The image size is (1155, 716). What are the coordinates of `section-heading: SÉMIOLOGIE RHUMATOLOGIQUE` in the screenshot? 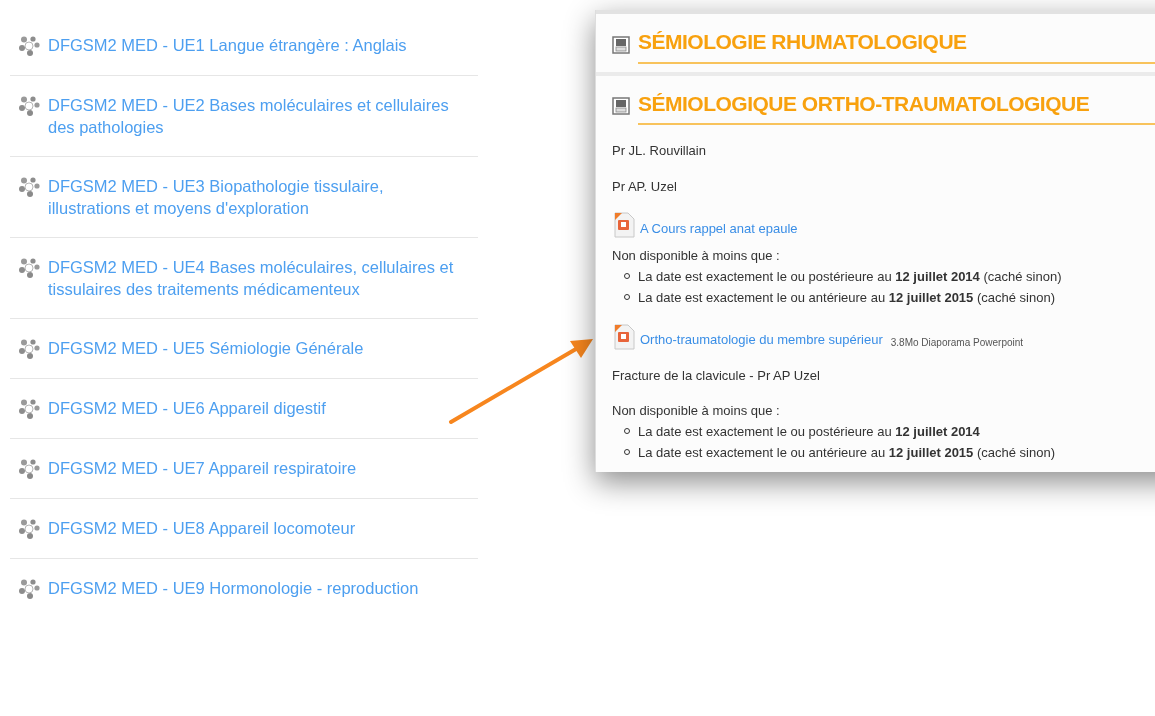 It's located at (896, 45).